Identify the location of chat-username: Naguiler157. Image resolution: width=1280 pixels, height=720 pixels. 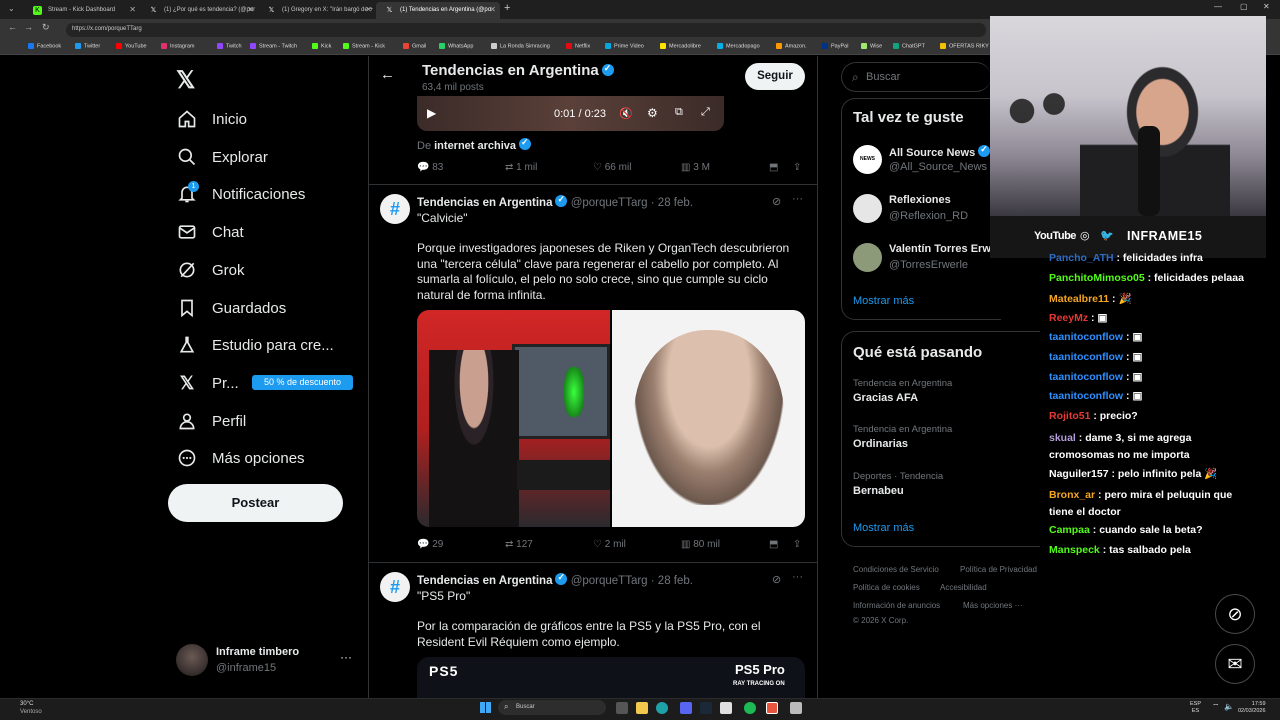
(1079, 474).